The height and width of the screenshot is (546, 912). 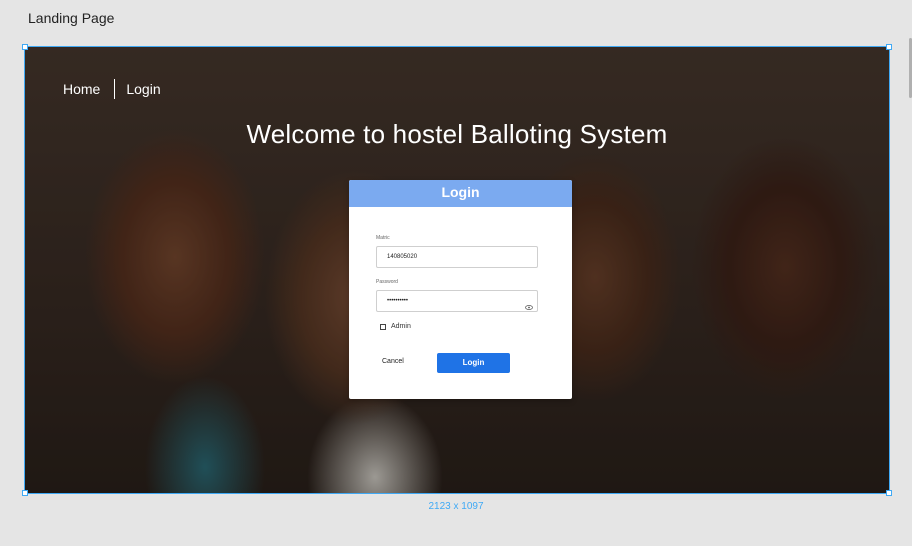 What do you see at coordinates (115, 89) in the screenshot?
I see `nav-divider` at bounding box center [115, 89].